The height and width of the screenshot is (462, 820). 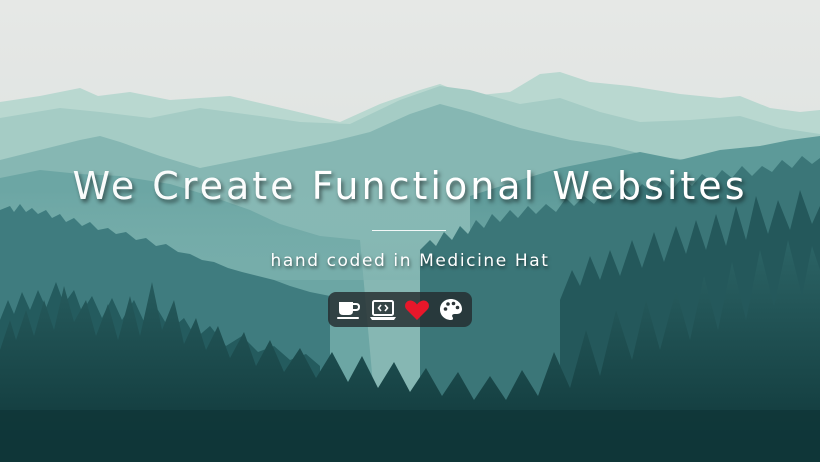 I want to click on coffee-cup-icon, so click(x=349, y=310).